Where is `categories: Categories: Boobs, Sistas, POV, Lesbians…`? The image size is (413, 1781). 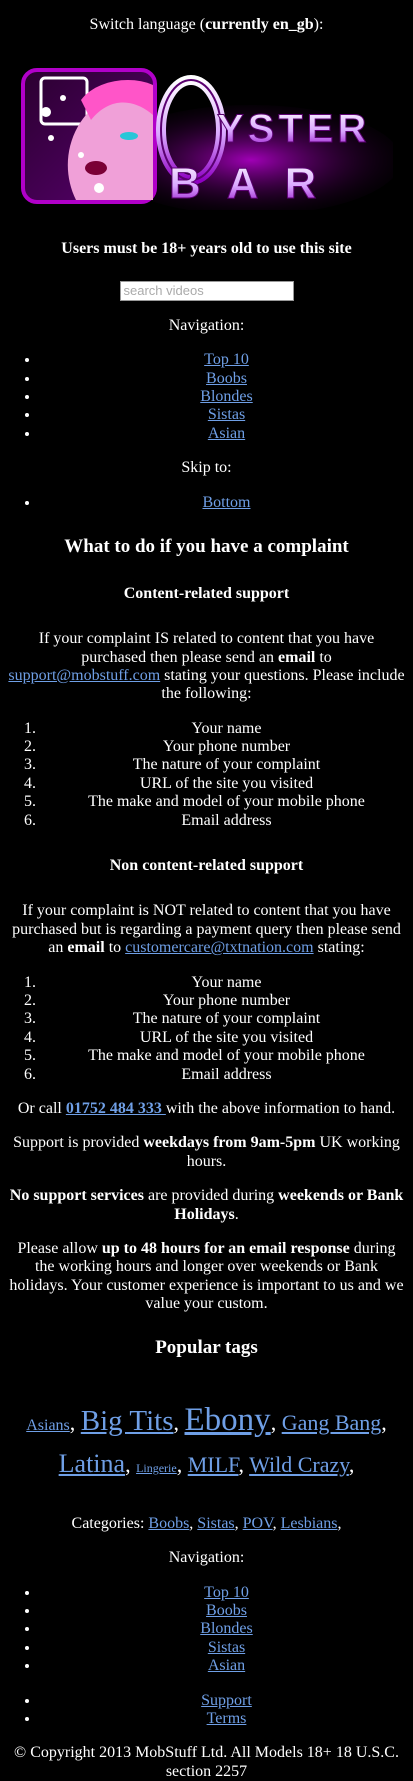 categories: Categories: Boobs, Sistas, POV, Lesbians… is located at coordinates (206, 1523).